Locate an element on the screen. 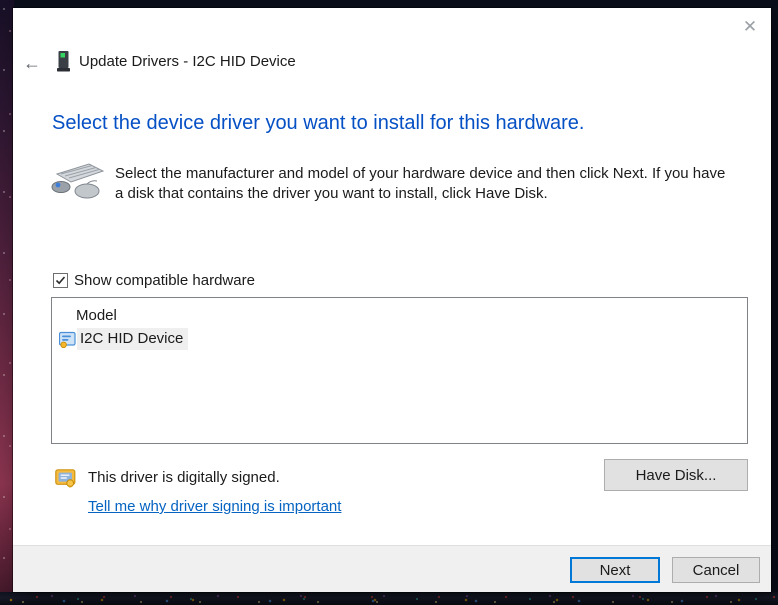 The height and width of the screenshot is (605, 778). list-item-i2c-hid-device: I2C HID Device is located at coordinates (123, 339).